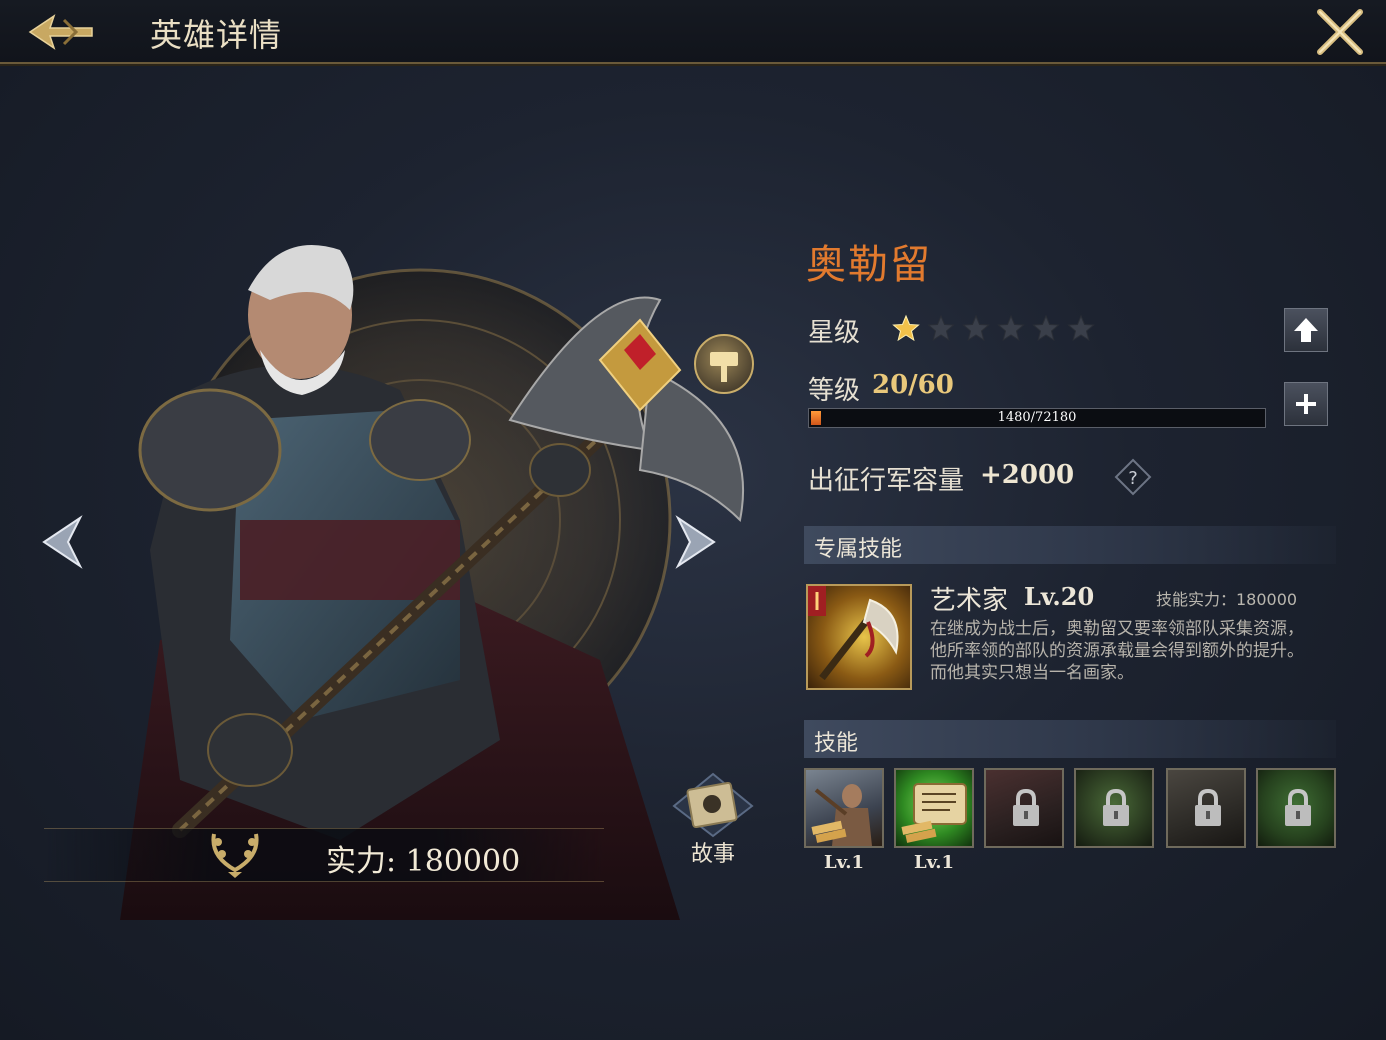  What do you see at coordinates (934, 813) in the screenshot?
I see `scroll-icon` at bounding box center [934, 813].